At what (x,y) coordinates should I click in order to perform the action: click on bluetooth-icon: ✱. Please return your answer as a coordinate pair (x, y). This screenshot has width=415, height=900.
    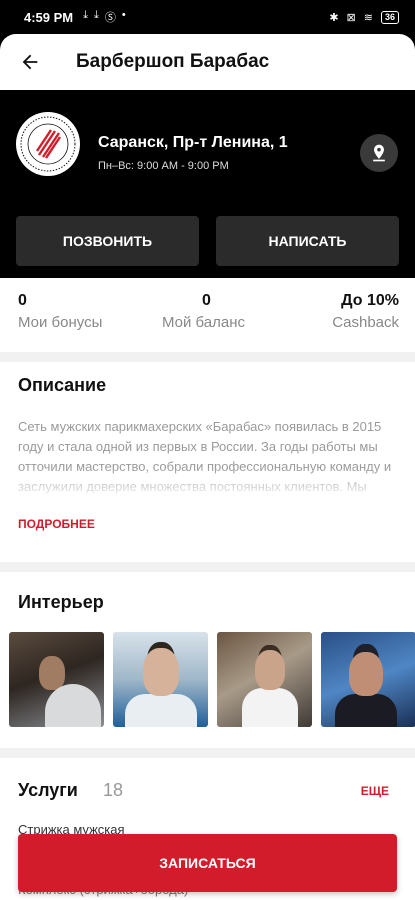
    Looking at the image, I should click on (334, 17).